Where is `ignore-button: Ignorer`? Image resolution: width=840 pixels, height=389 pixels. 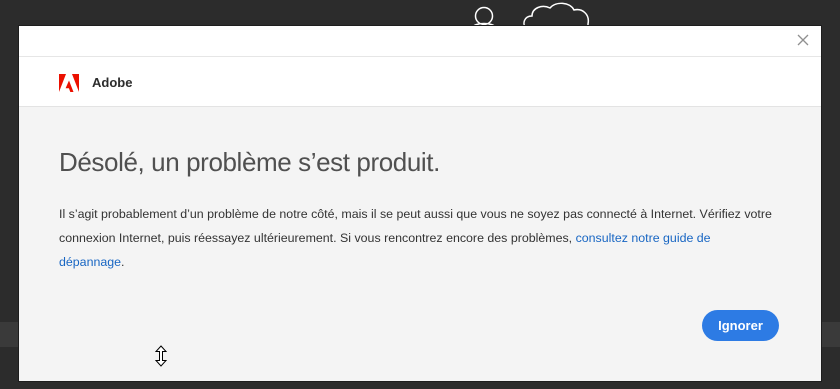 ignore-button: Ignorer is located at coordinates (740, 325).